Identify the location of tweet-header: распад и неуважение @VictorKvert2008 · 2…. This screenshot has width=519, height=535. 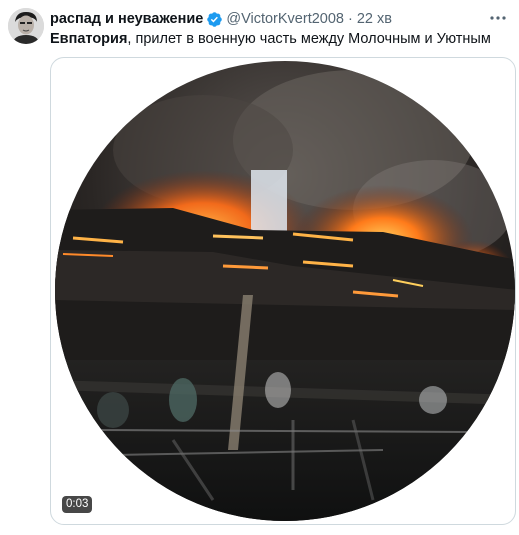
(221, 19).